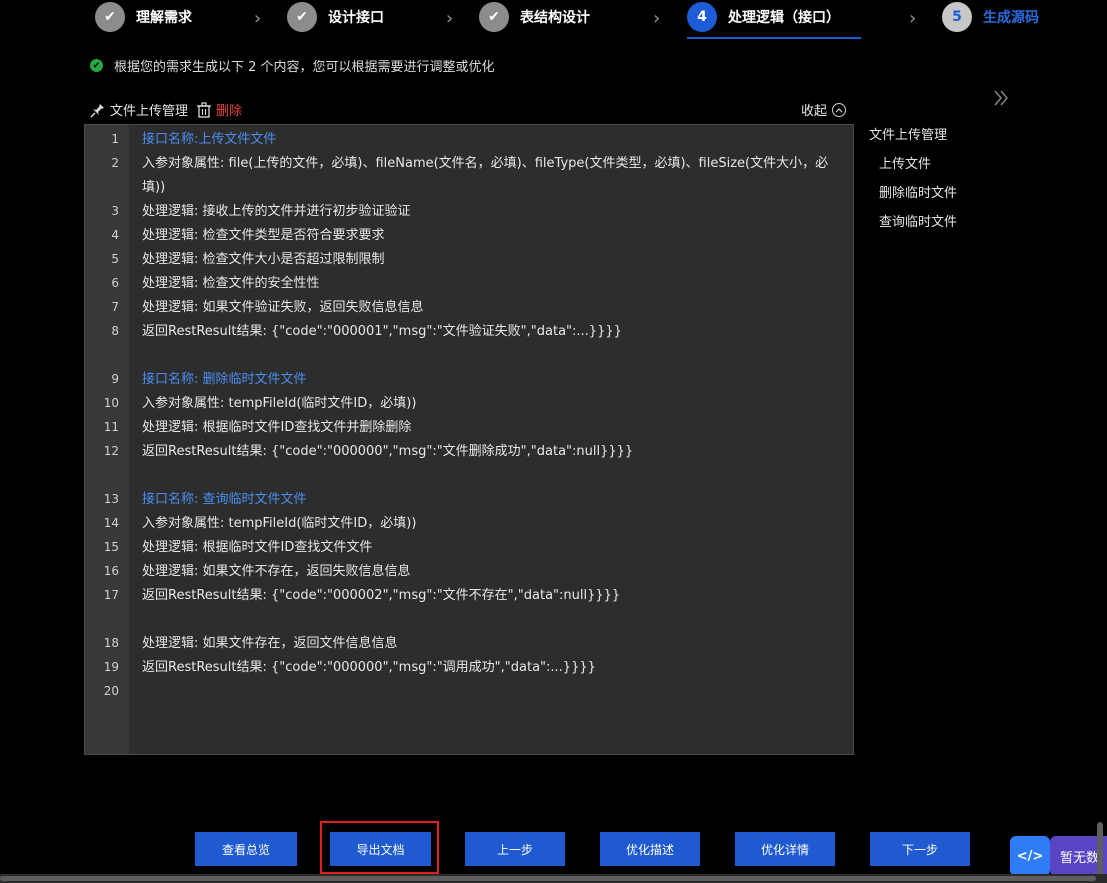 The image size is (1107, 883). What do you see at coordinates (470, 212) in the screenshot?
I see `editor-line: 3 处理逻辑: 接收上传的文件并进行初步验证验证` at bounding box center [470, 212].